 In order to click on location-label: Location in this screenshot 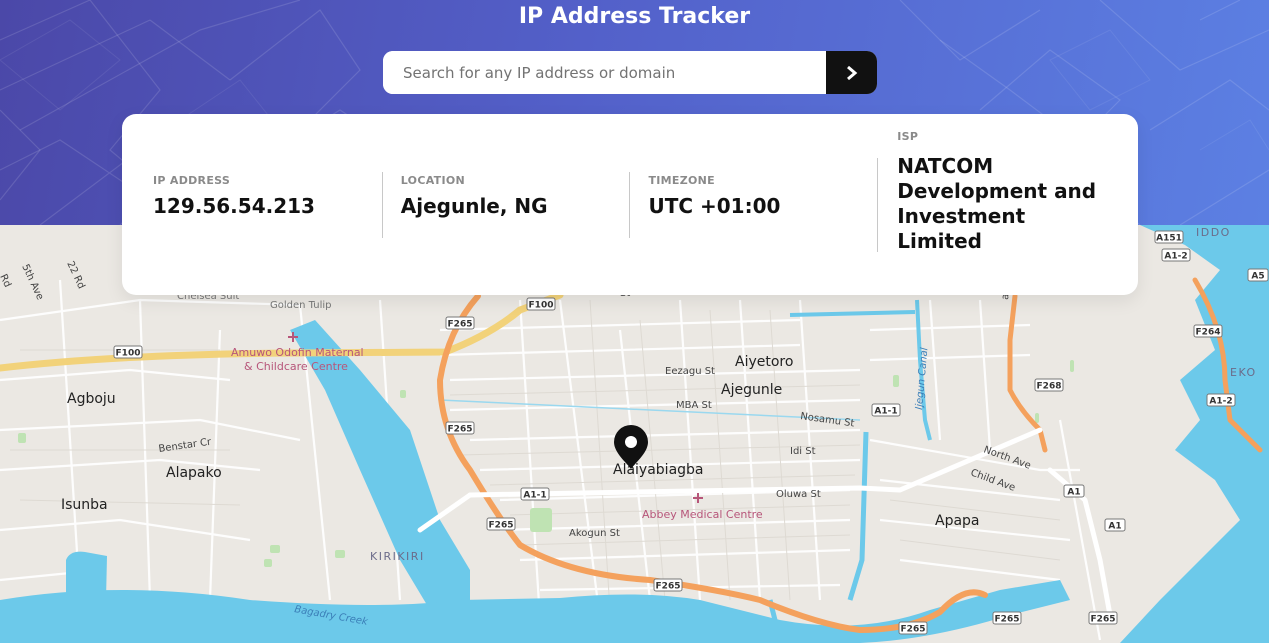, I will do `click(433, 180)`.